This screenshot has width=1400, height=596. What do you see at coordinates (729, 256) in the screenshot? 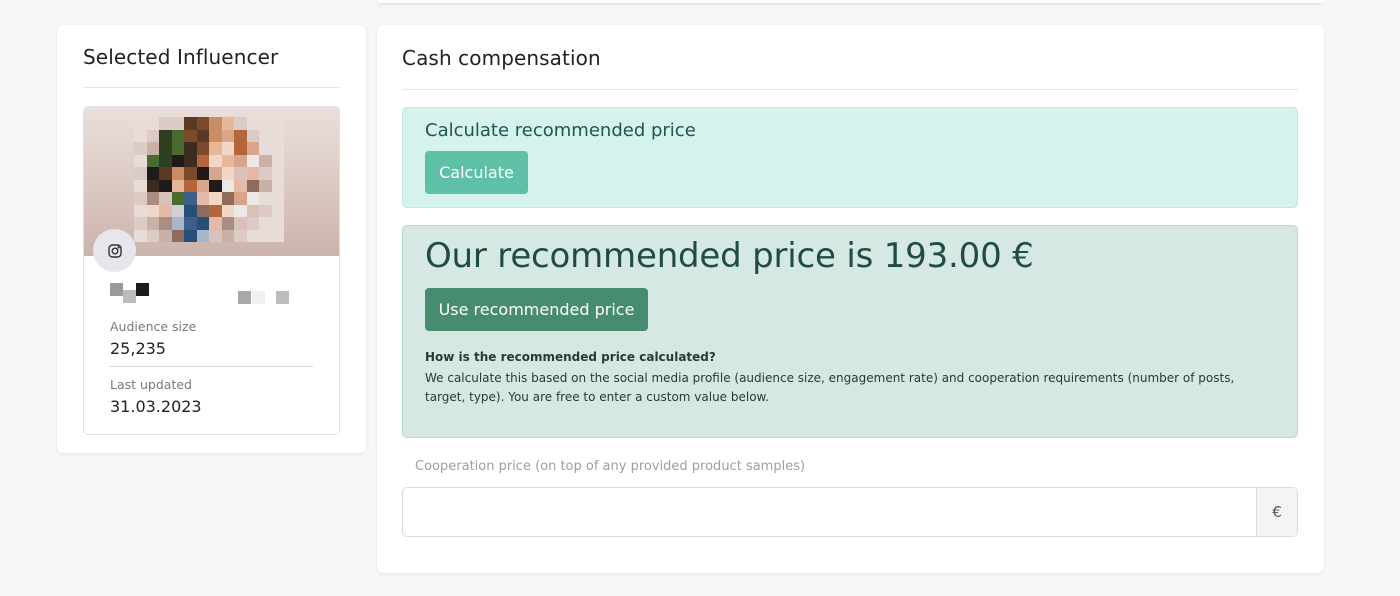
I see `recommended-price-headline: Our recommended price is 193.00 €` at bounding box center [729, 256].